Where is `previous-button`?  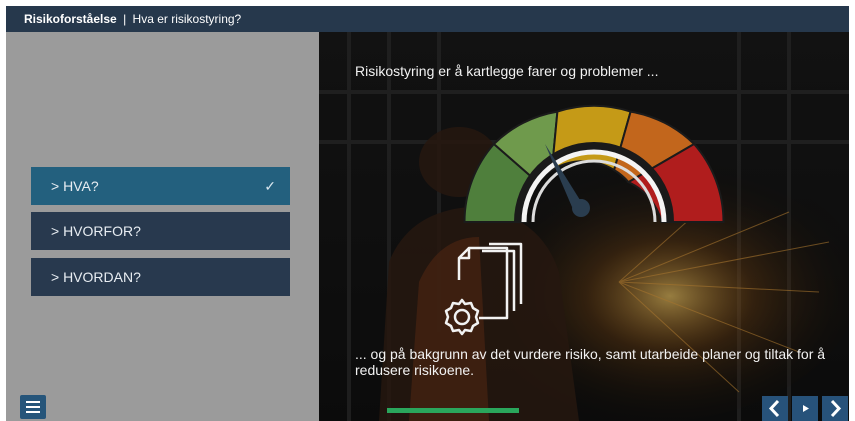
previous-button is located at coordinates (775, 408).